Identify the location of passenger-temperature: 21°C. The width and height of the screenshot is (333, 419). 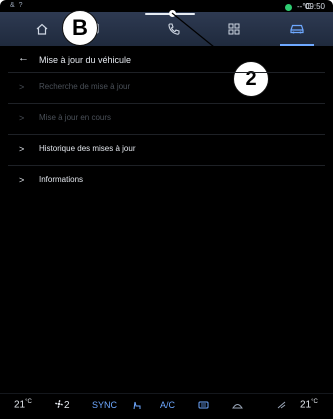
(309, 404).